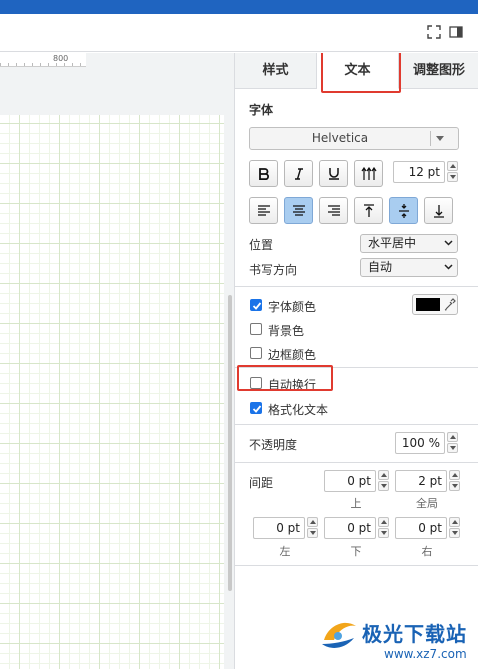 The height and width of the screenshot is (669, 478). What do you see at coordinates (256, 408) in the screenshot?
I see `formatted-text-checkbox` at bounding box center [256, 408].